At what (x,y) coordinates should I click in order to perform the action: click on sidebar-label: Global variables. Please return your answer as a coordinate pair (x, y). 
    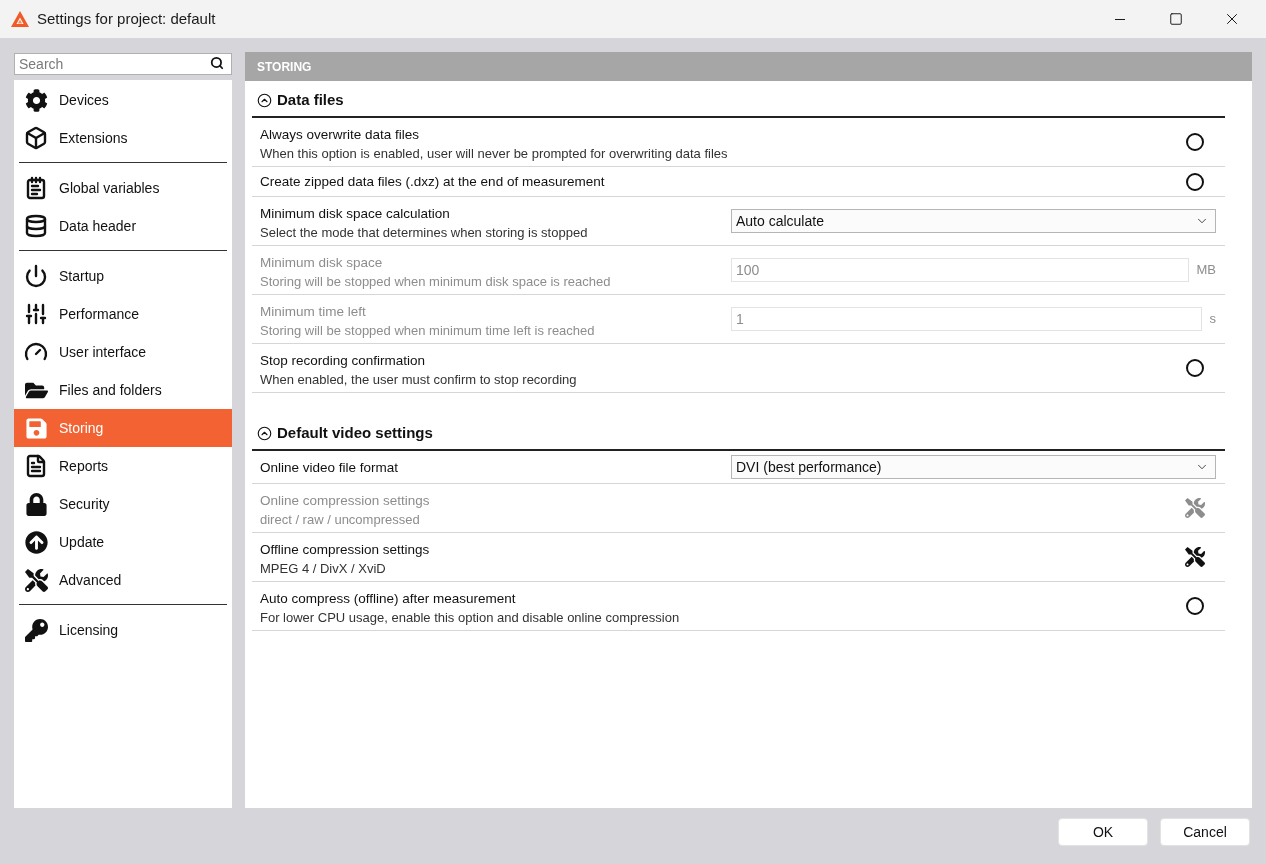
    Looking at the image, I should click on (109, 188).